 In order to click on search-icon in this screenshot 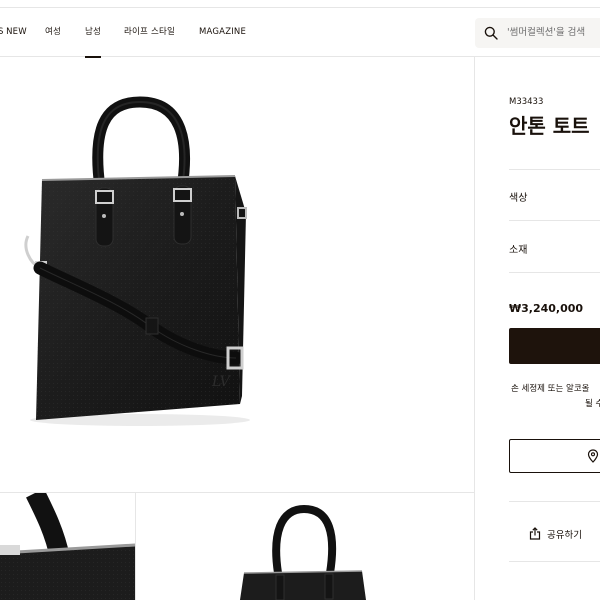, I will do `click(491, 33)`.